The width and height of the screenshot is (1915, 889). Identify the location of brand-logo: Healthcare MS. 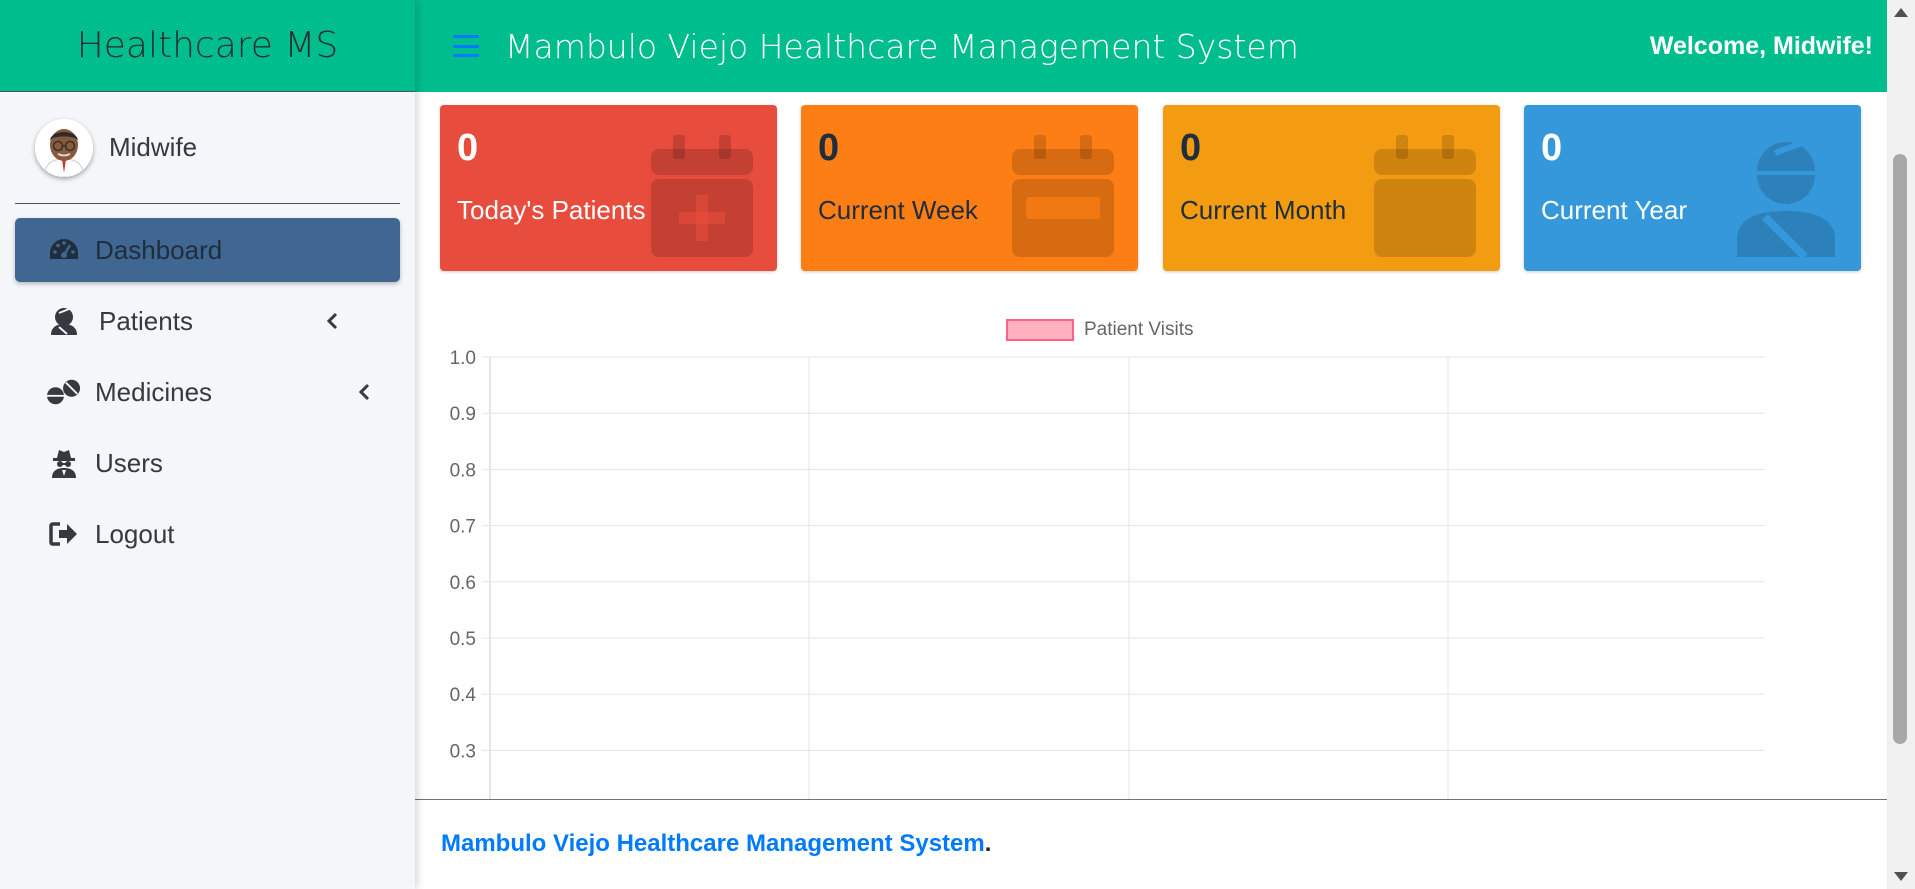
(207, 46).